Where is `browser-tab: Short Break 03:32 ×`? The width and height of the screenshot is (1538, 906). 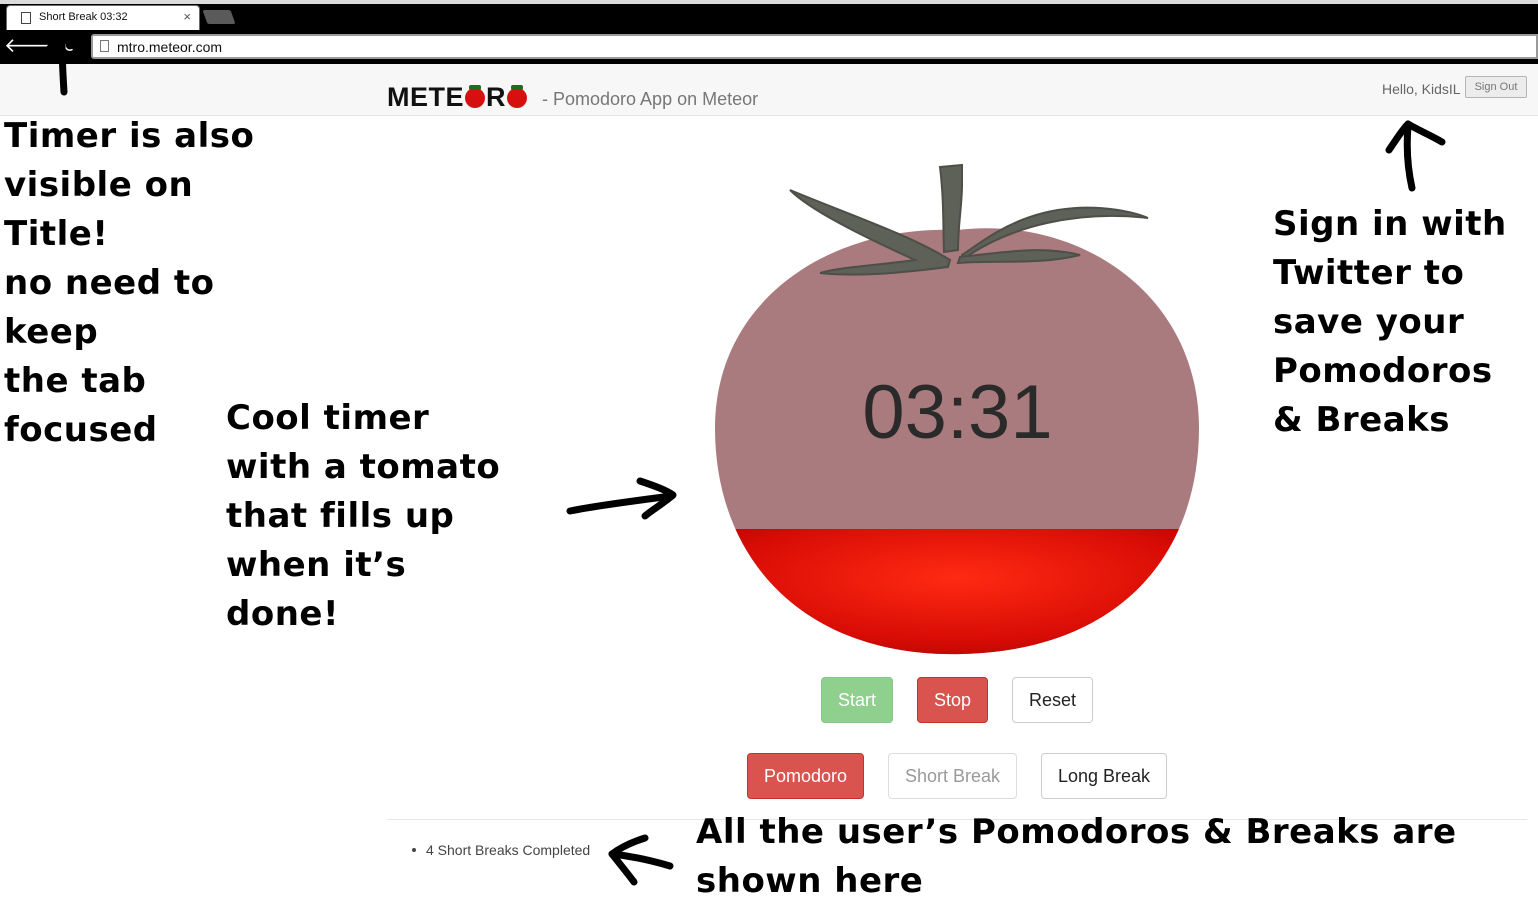 browser-tab: Short Break 03:32 × is located at coordinates (103, 17).